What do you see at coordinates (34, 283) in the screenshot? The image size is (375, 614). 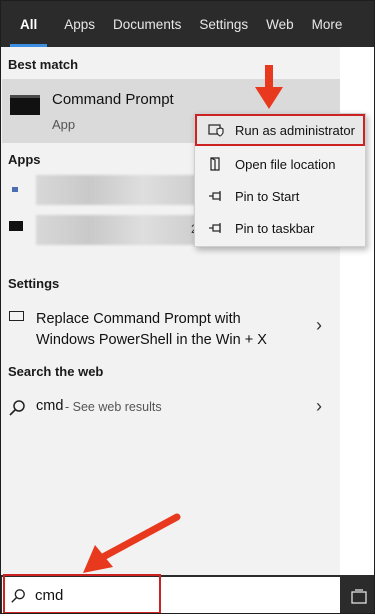 I see `settings-heading: Settings` at bounding box center [34, 283].